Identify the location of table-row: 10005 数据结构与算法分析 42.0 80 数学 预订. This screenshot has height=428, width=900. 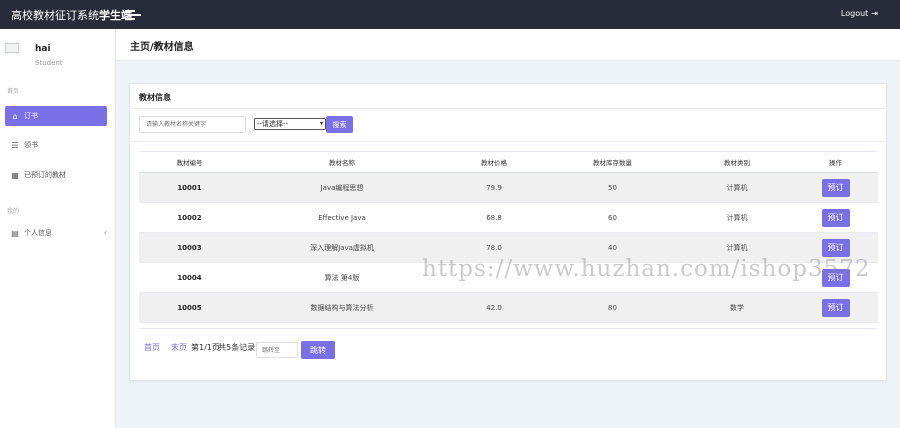
(508, 308).